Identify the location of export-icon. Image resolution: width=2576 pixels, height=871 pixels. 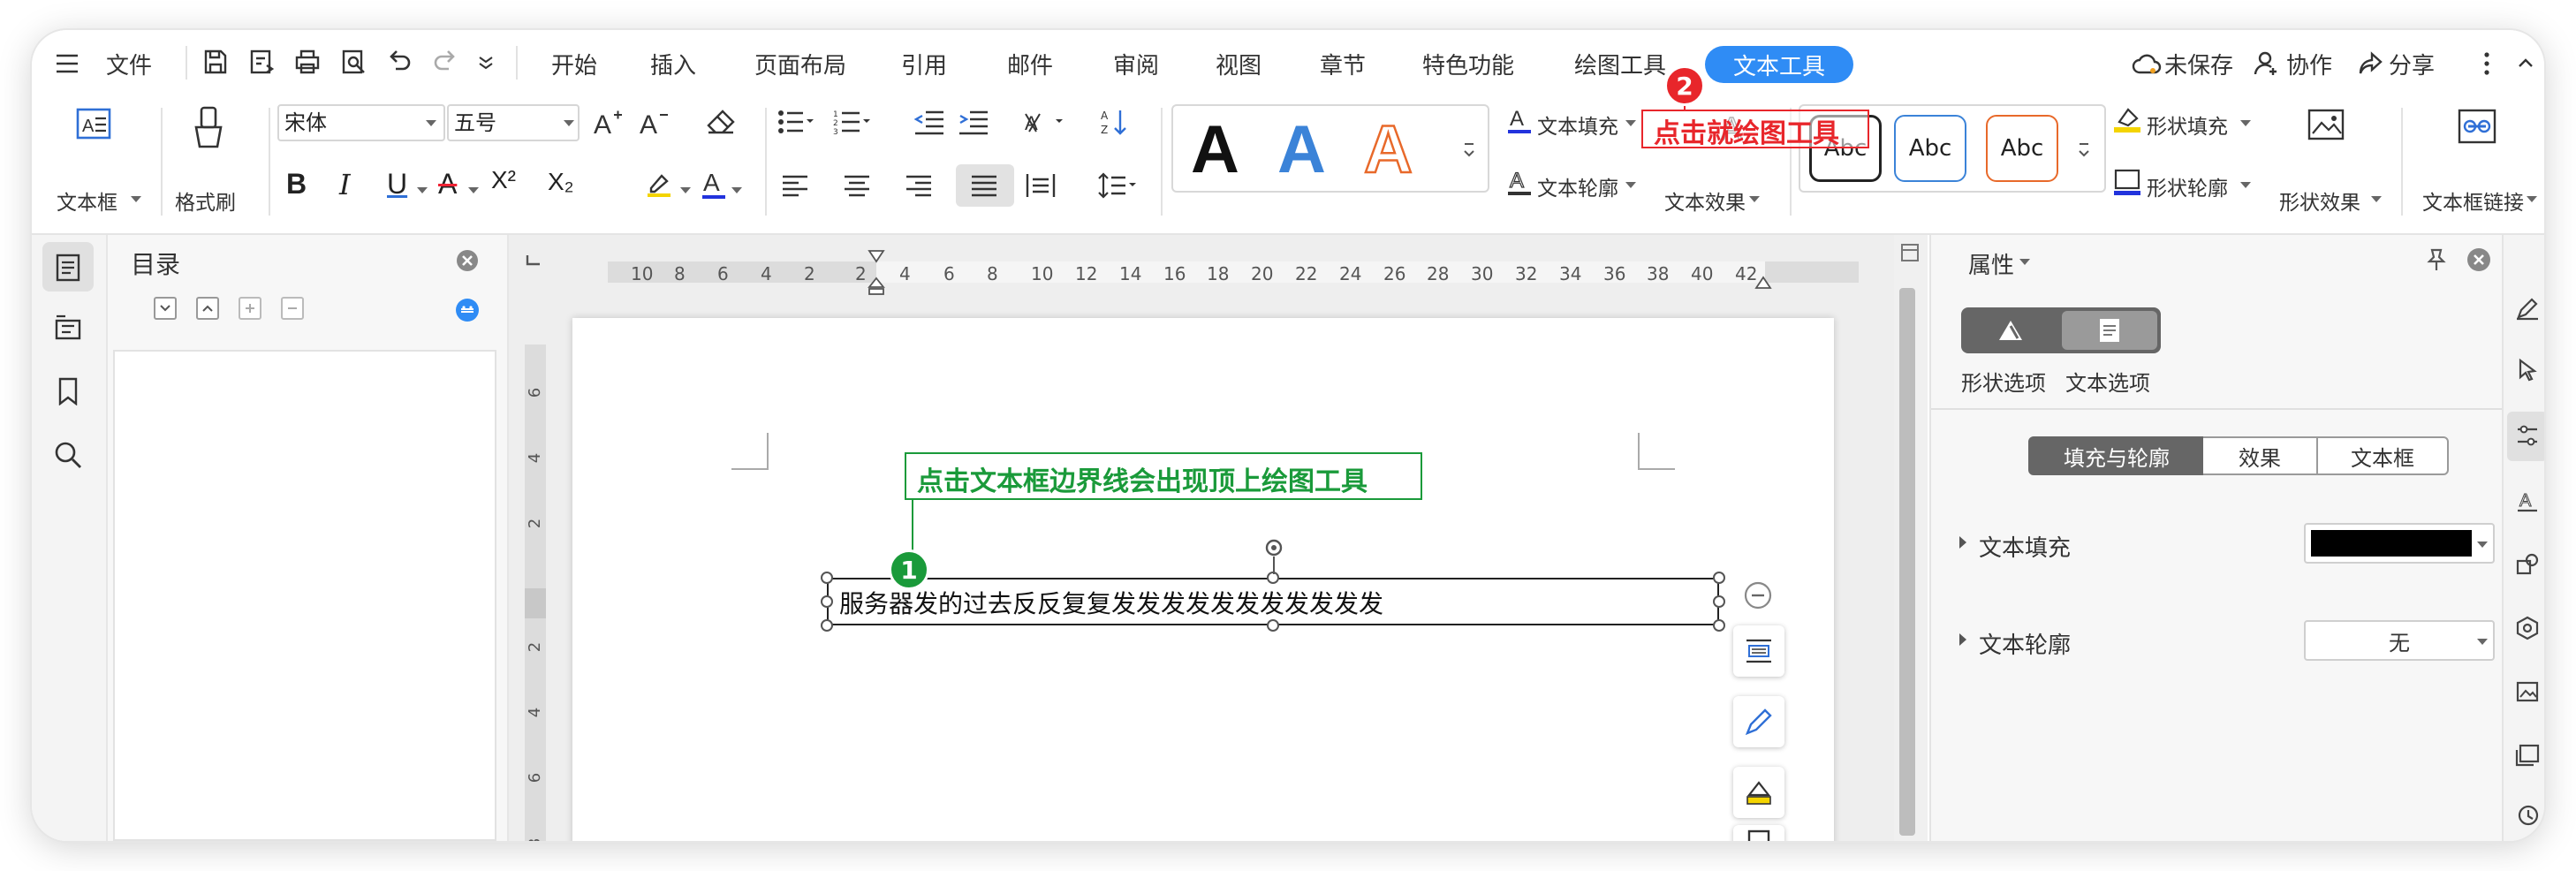
(262, 62).